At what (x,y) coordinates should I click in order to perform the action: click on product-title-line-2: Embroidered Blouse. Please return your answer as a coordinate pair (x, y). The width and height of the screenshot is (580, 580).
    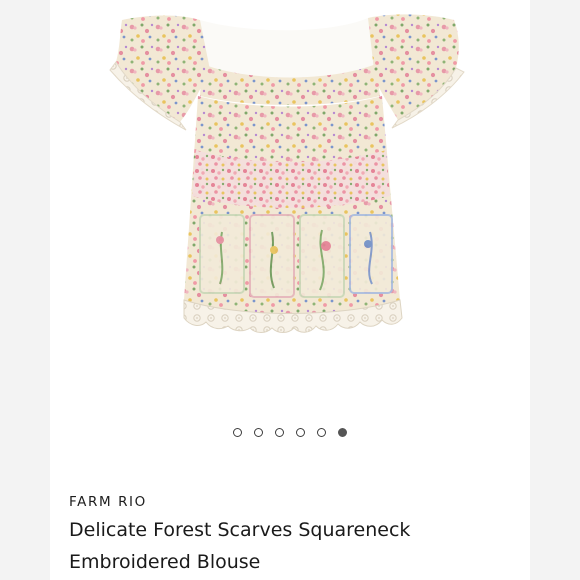
    Looking at the image, I should click on (165, 562).